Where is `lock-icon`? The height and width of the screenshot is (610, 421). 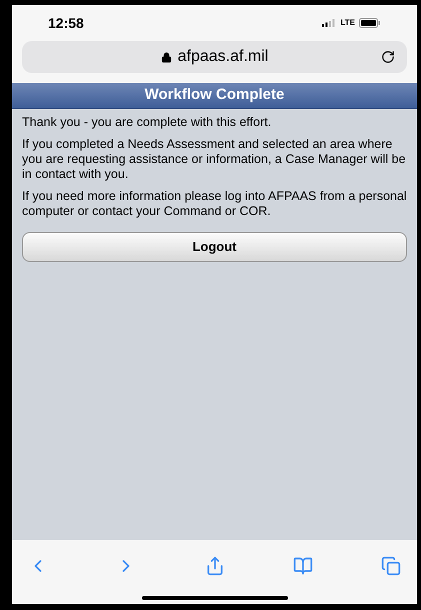
lock-icon is located at coordinates (166, 57).